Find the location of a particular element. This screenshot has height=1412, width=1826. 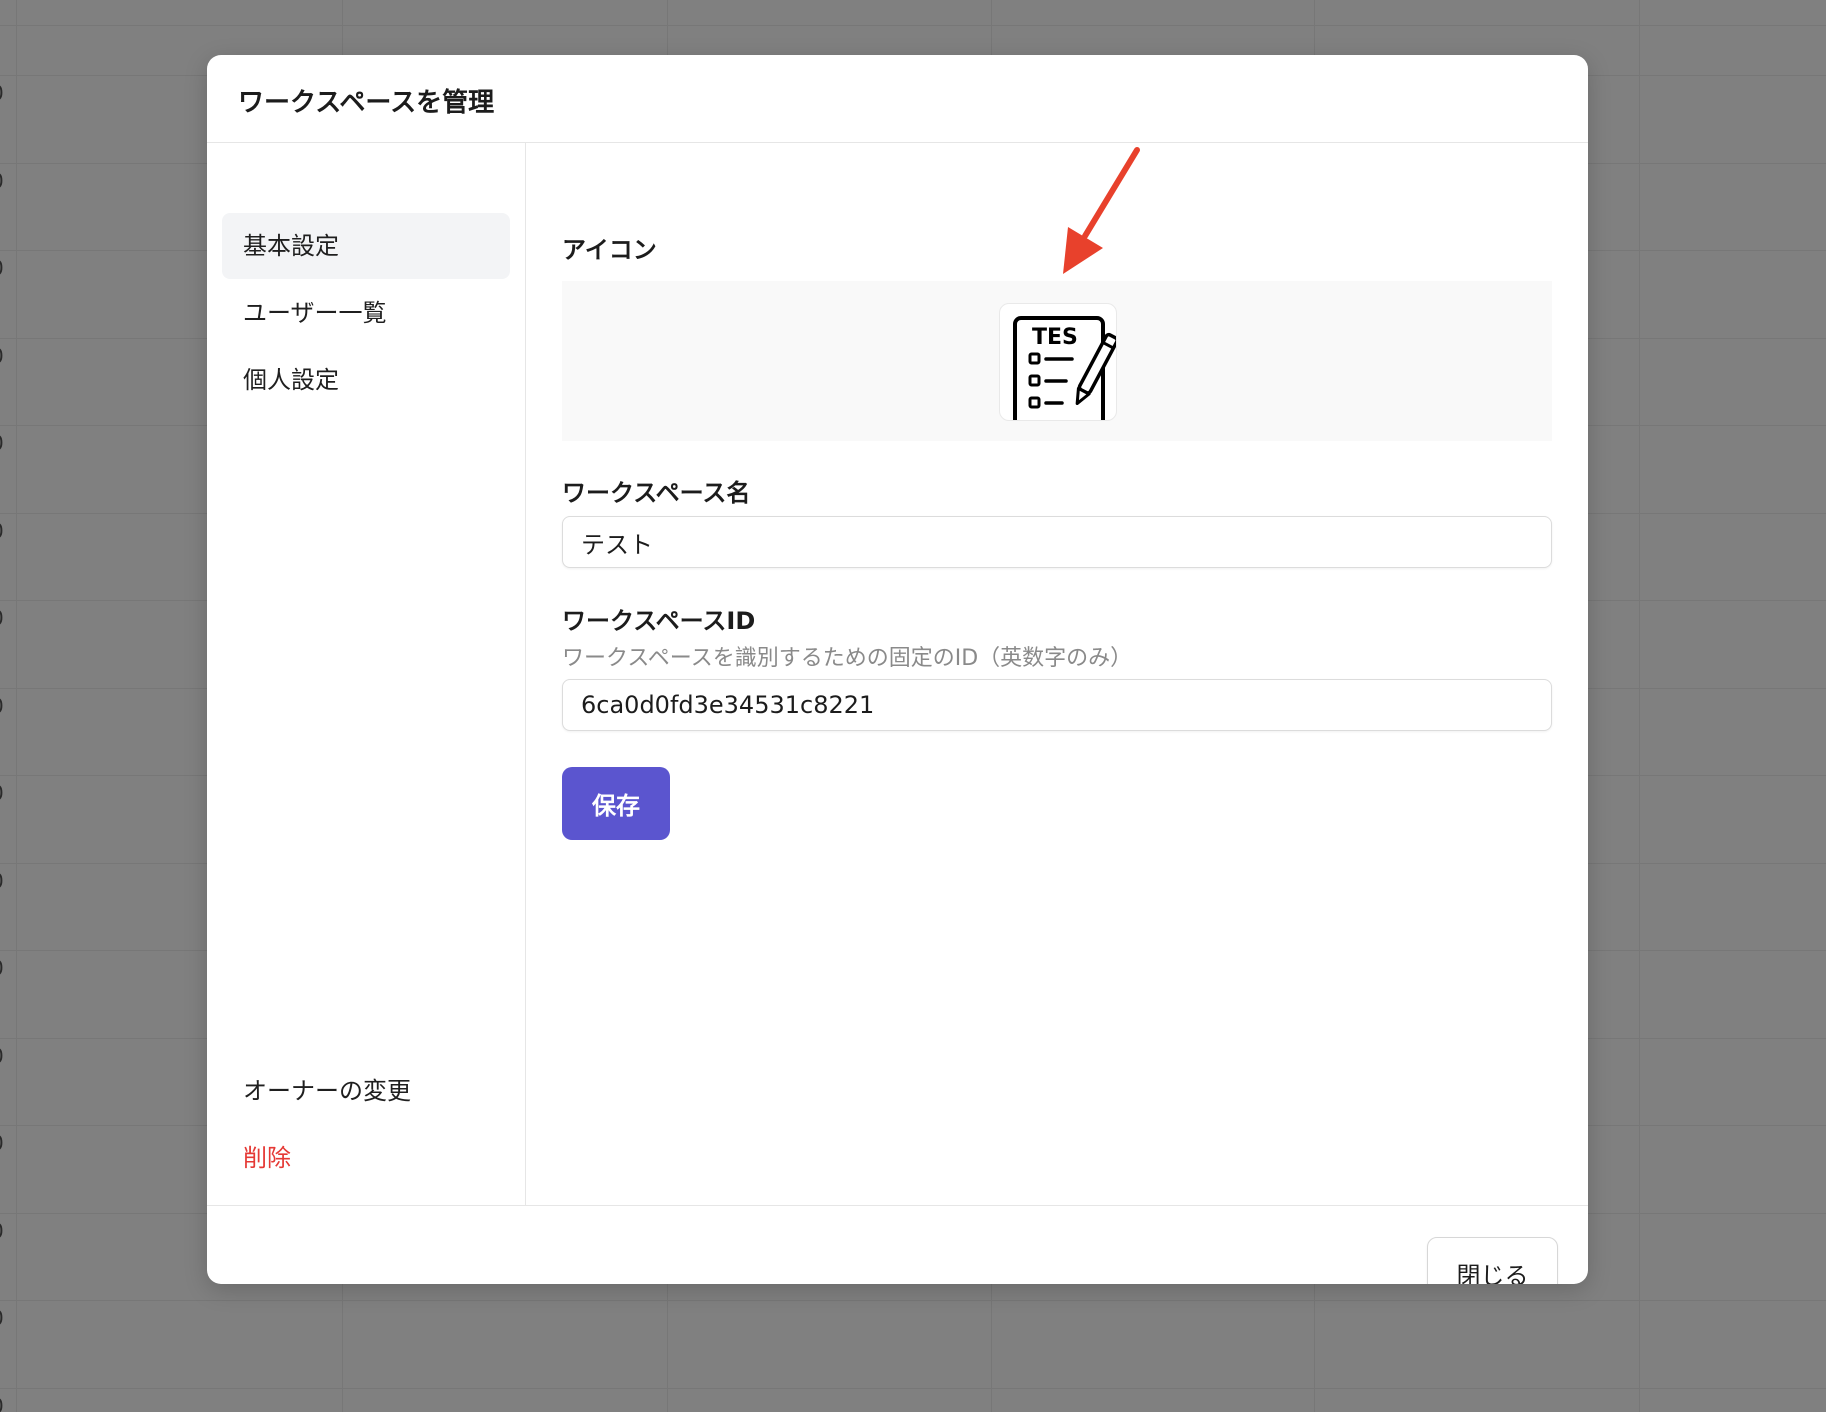

dialog-footer: 閉じる is located at coordinates (897, 1244).